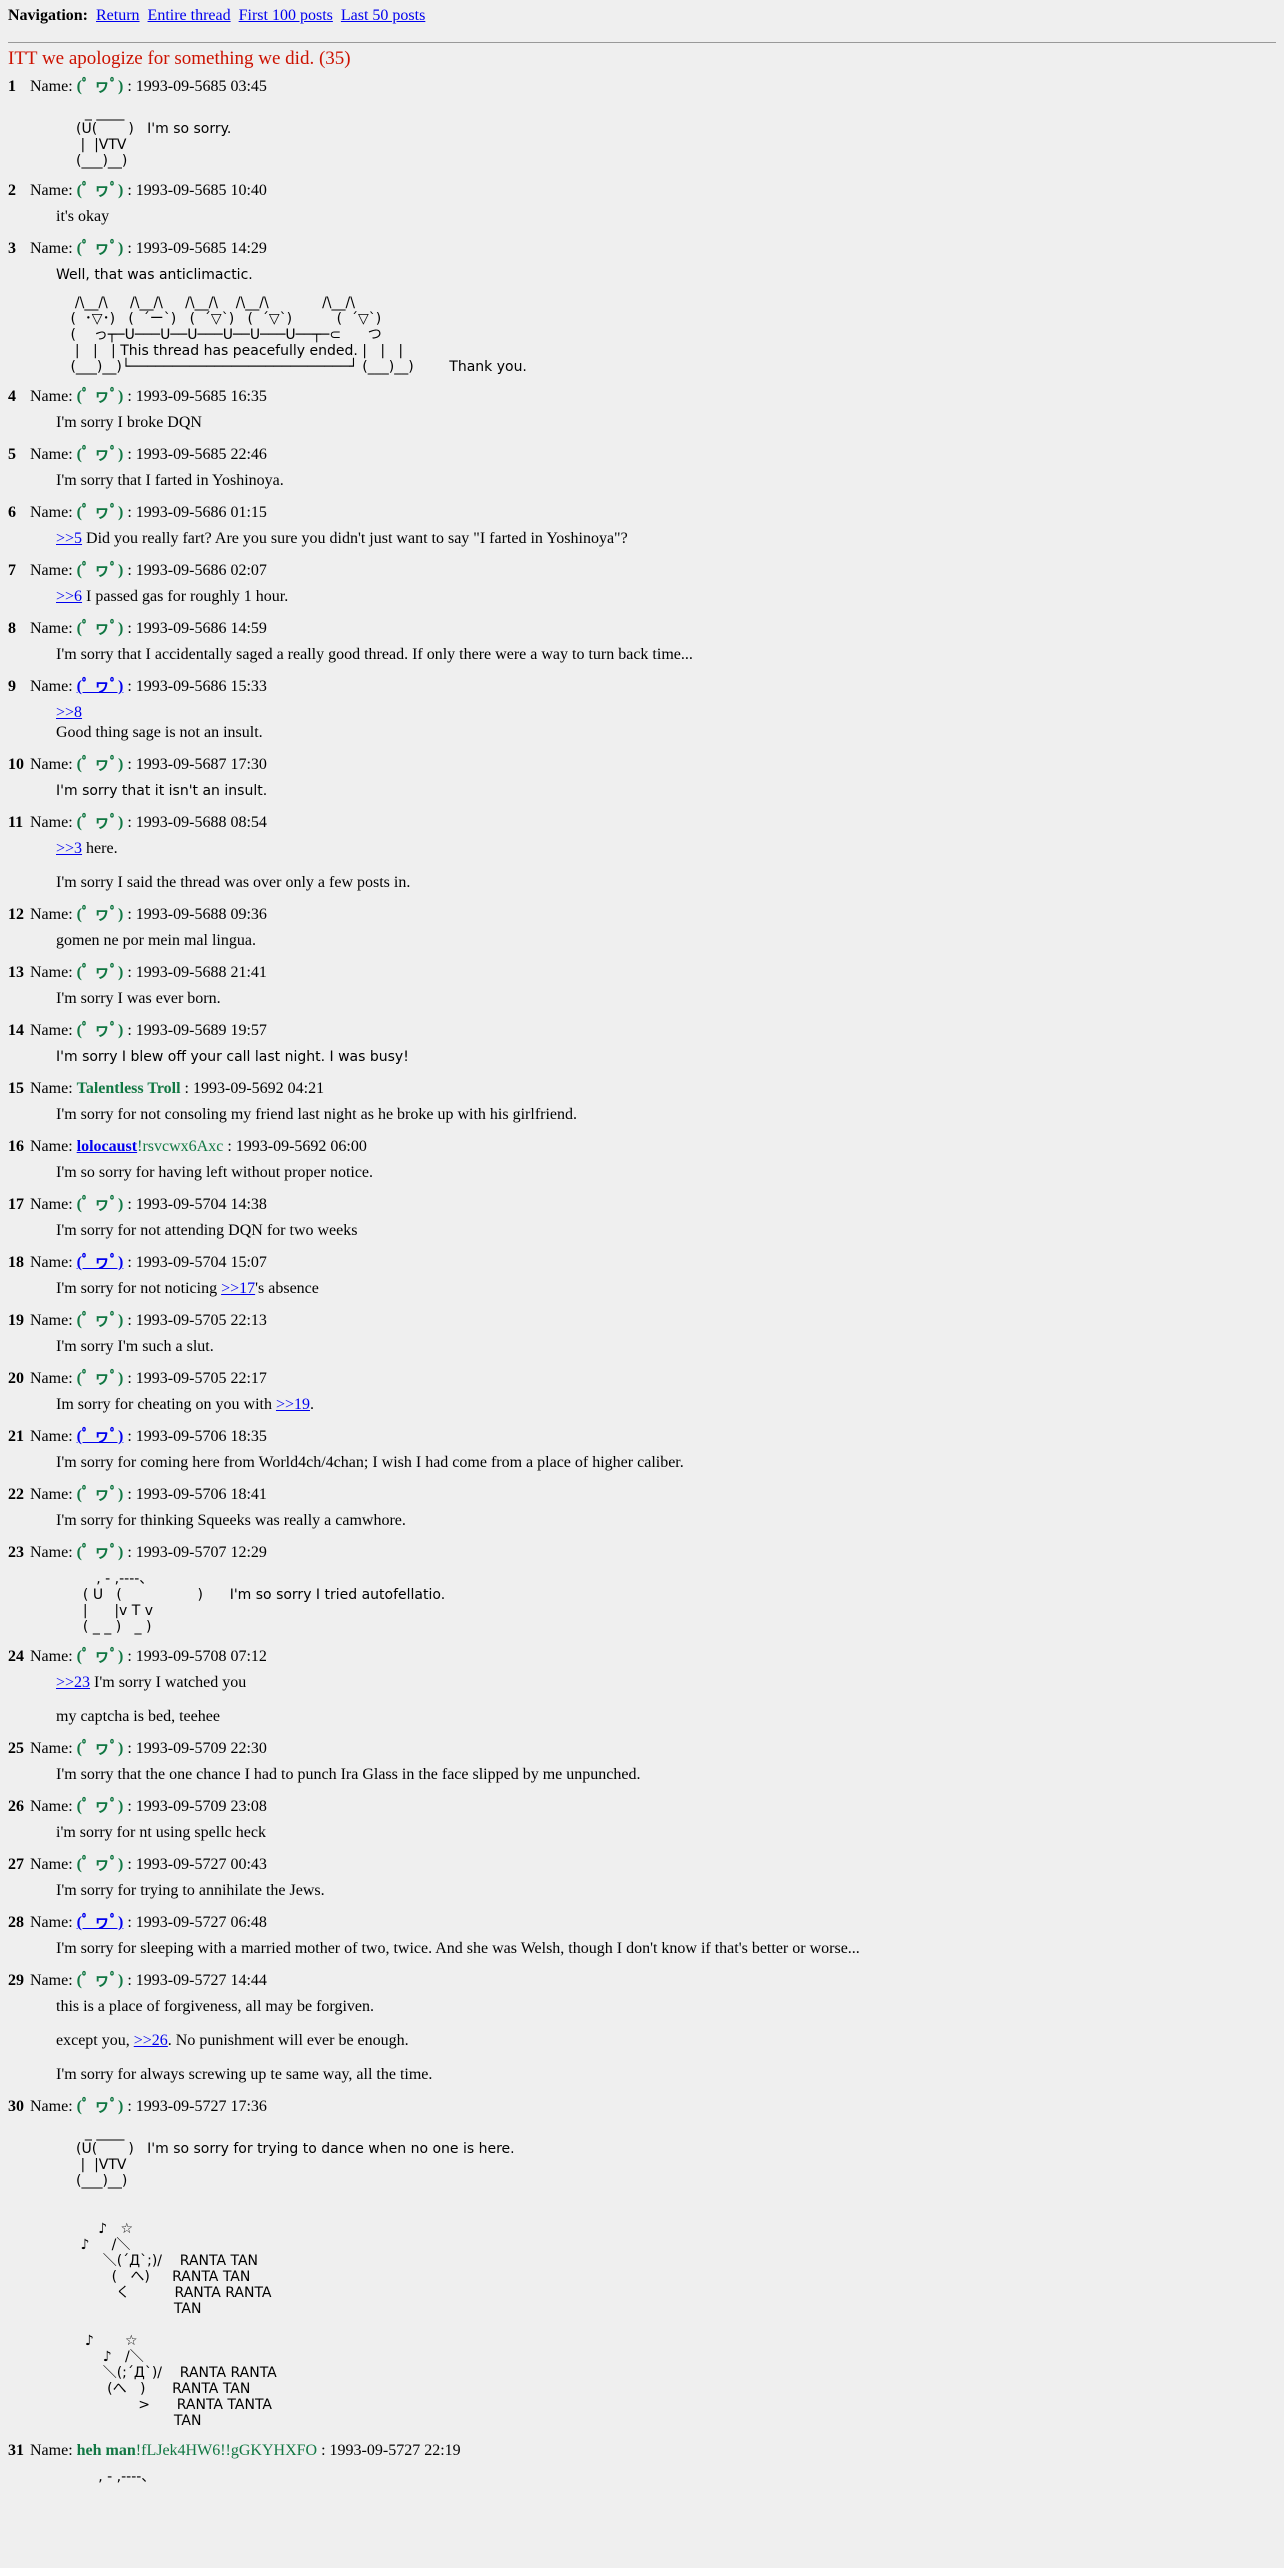 The image size is (1284, 2568). Describe the element at coordinates (137, 455) in the screenshot. I see `post-header: 5 Name: (ﾟ ヮﾟ) : 1993-09-5685 22:46` at that location.